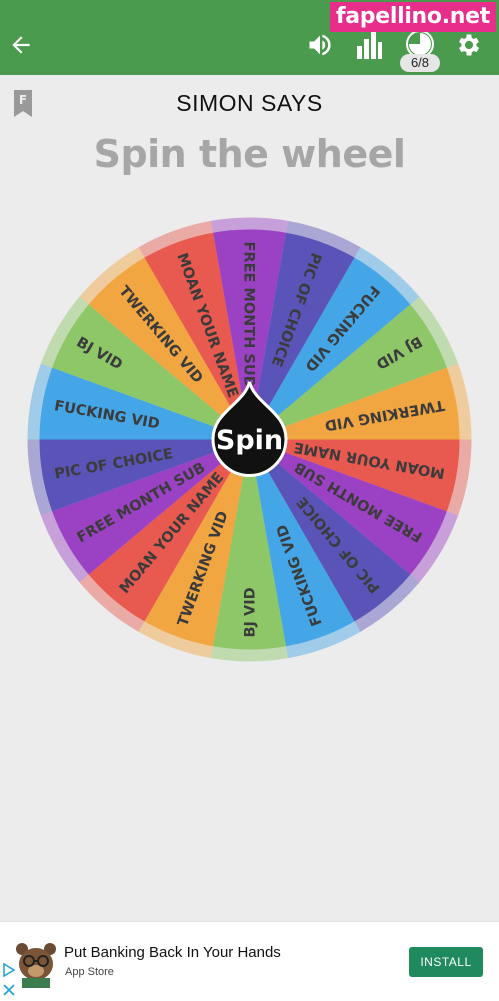 The image size is (499, 1001). What do you see at coordinates (420, 63) in the screenshot?
I see `progress-count: 6/8` at bounding box center [420, 63].